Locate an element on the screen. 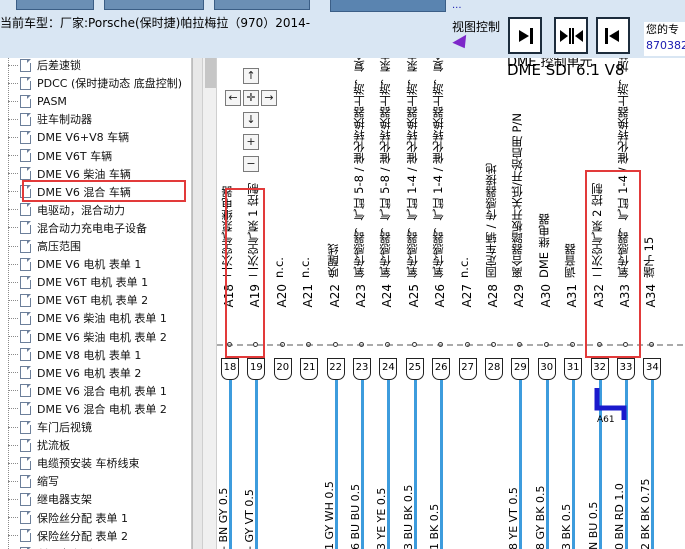 The width and height of the screenshot is (685, 549). sidebar-item: DME V6 电机 表单 1 is located at coordinates (99, 264).